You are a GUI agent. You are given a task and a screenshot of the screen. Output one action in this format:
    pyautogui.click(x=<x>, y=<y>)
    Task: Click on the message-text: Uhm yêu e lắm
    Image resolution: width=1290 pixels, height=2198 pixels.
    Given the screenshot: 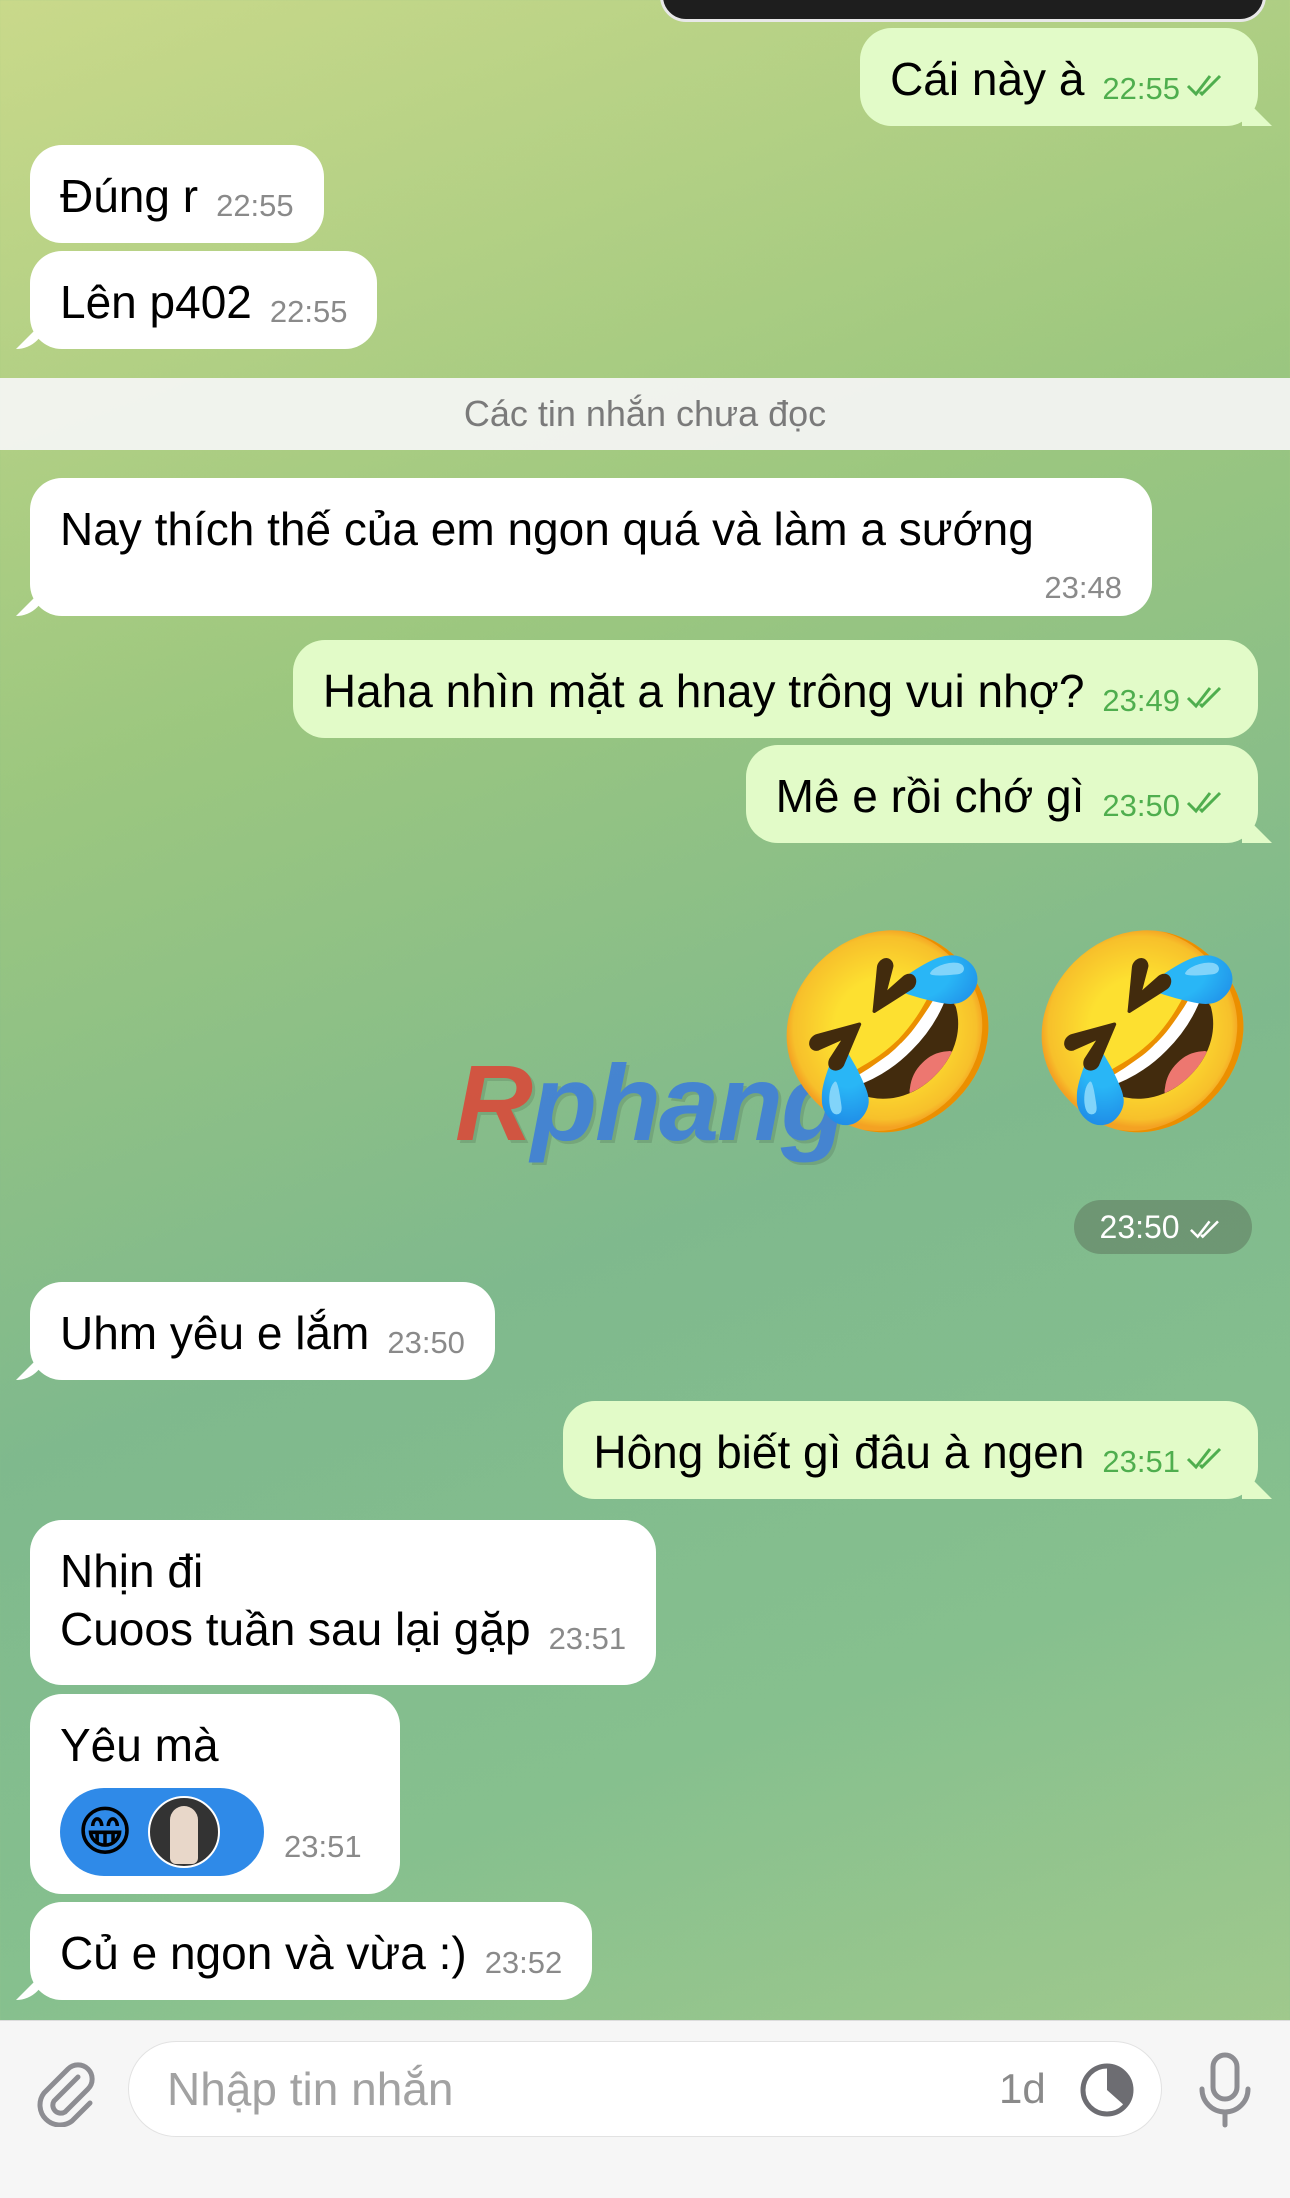 What is the action you would take?
    pyautogui.click(x=215, y=1333)
    